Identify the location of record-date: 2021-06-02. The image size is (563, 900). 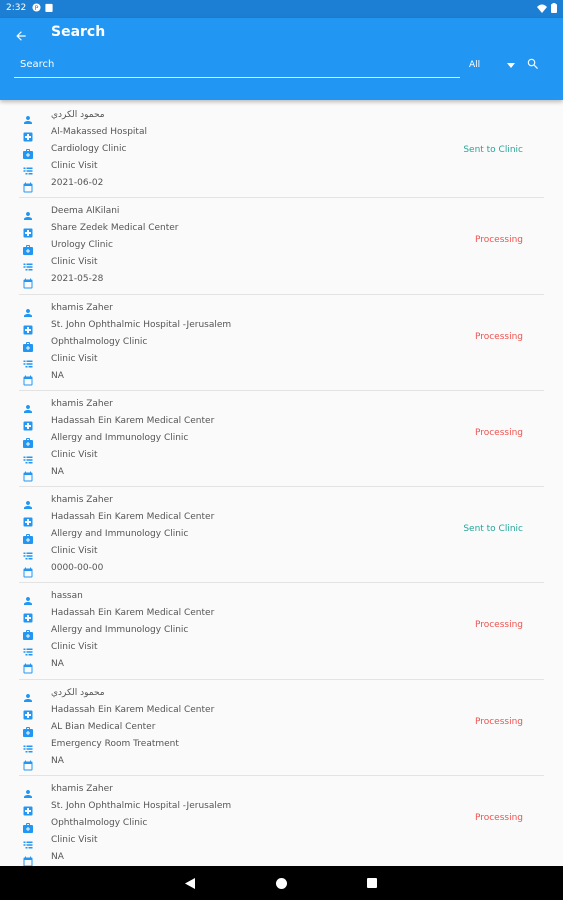
(77, 183).